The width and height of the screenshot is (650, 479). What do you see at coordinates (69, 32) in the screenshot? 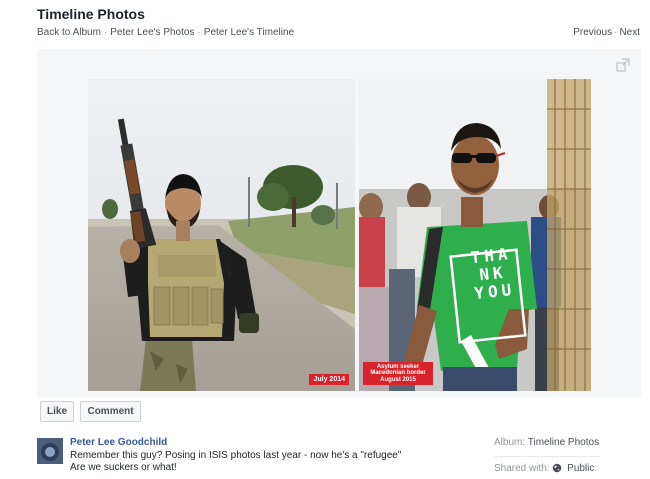
I see `breadcrumb-back-to-album: Back to Album` at bounding box center [69, 32].